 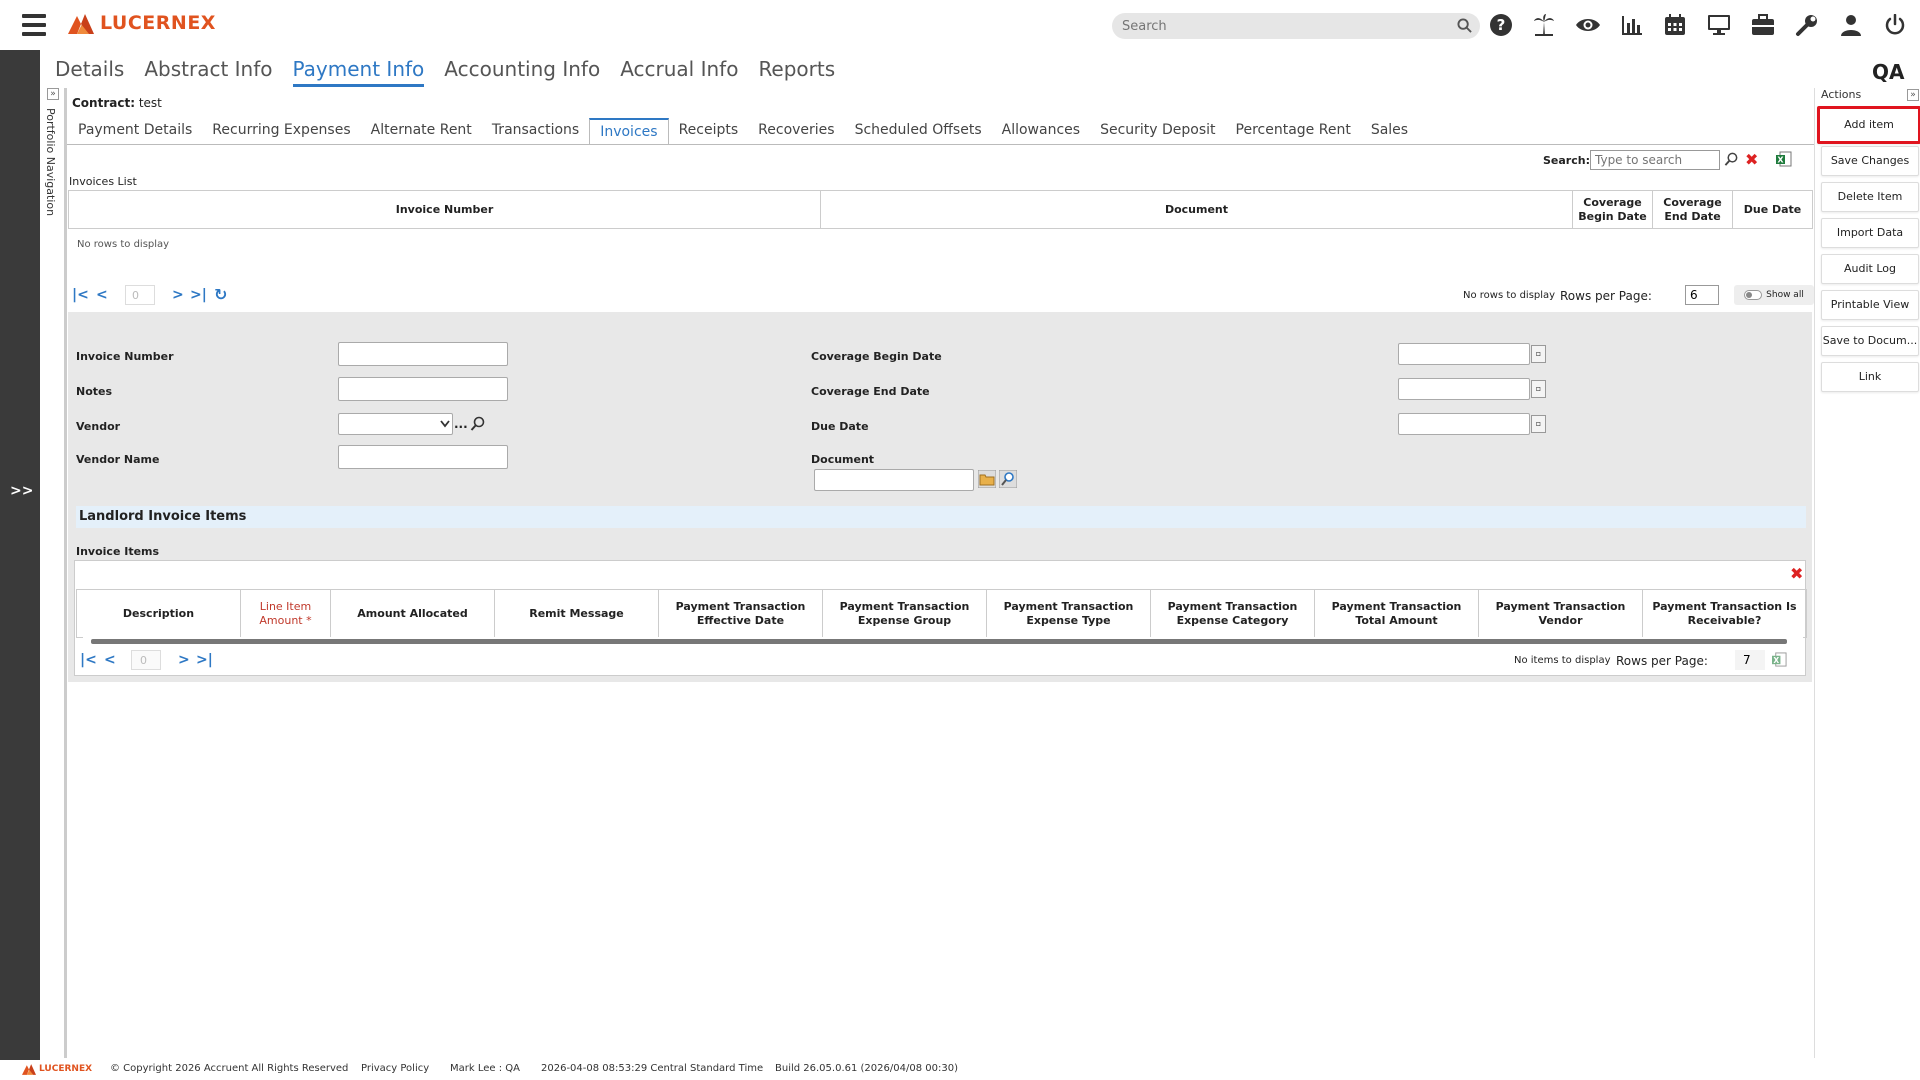 I want to click on coverage-begin-date-input, so click(x=1464, y=354).